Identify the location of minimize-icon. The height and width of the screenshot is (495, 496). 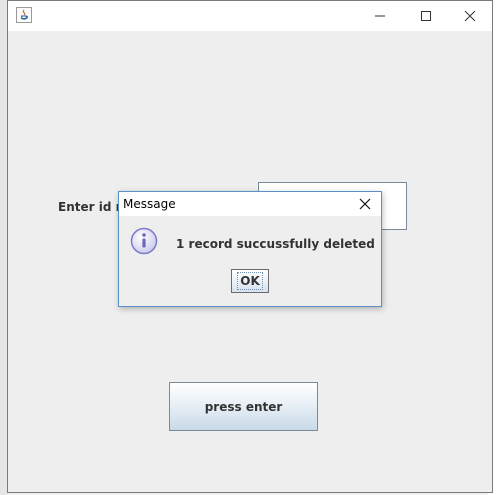
(380, 16).